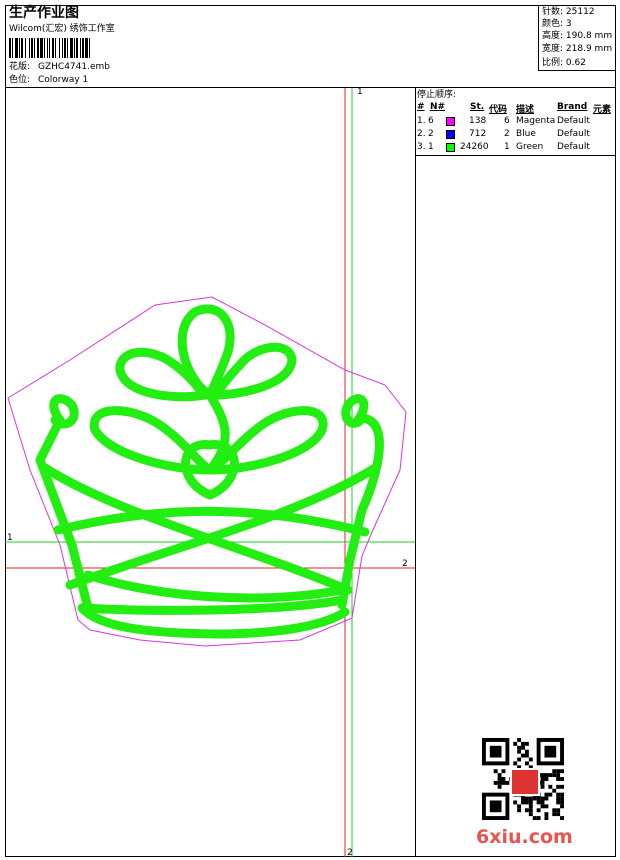  Describe the element at coordinates (525, 782) in the screenshot. I see `seal-stamp-icon` at that location.